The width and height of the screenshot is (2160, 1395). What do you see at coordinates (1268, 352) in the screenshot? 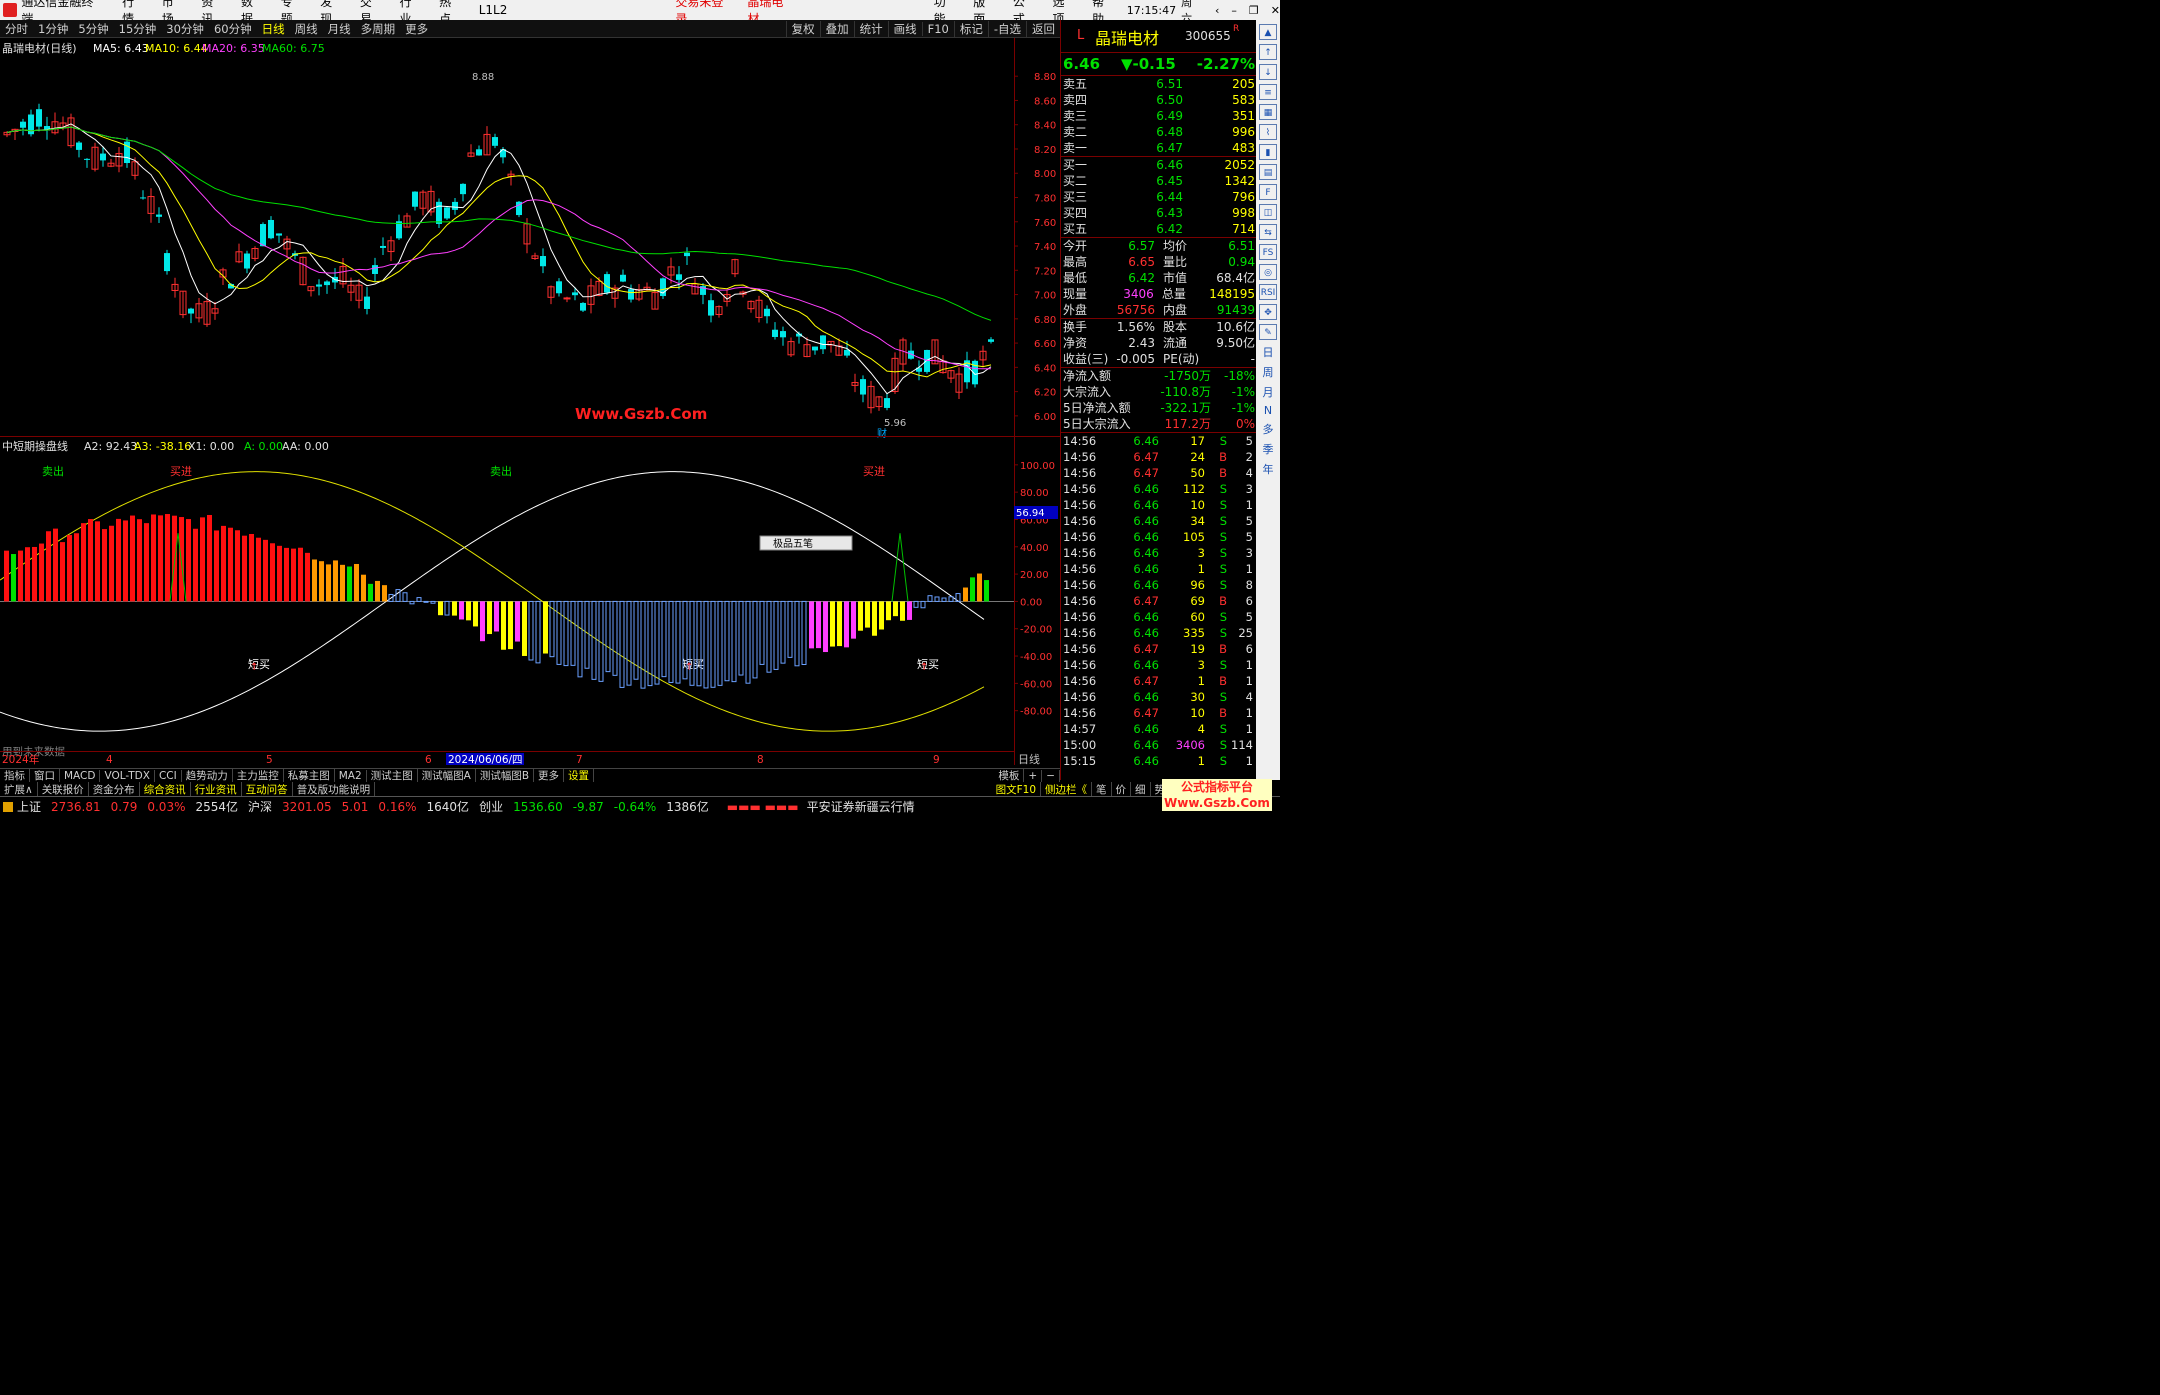
I see `toolbar-day: 日` at bounding box center [1268, 352].